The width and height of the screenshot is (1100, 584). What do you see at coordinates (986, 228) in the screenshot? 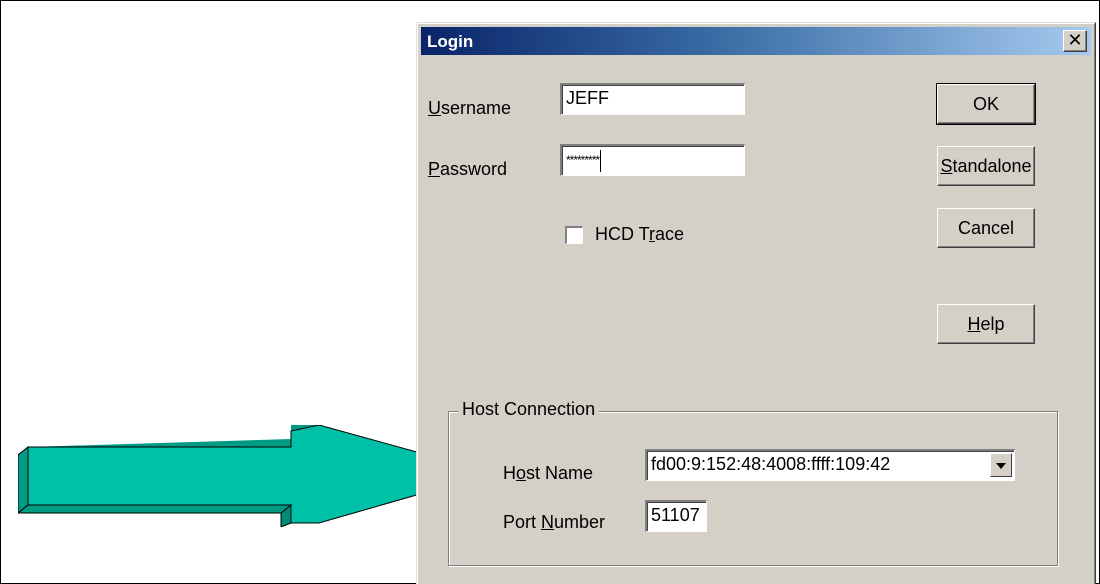
I see `cancel-button: Cancel` at bounding box center [986, 228].